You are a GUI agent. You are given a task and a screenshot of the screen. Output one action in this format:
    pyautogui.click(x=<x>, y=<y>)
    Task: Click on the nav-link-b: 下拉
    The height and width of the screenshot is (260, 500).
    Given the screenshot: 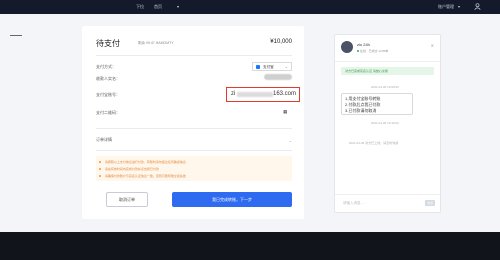 What is the action you would take?
    pyautogui.click(x=140, y=7)
    